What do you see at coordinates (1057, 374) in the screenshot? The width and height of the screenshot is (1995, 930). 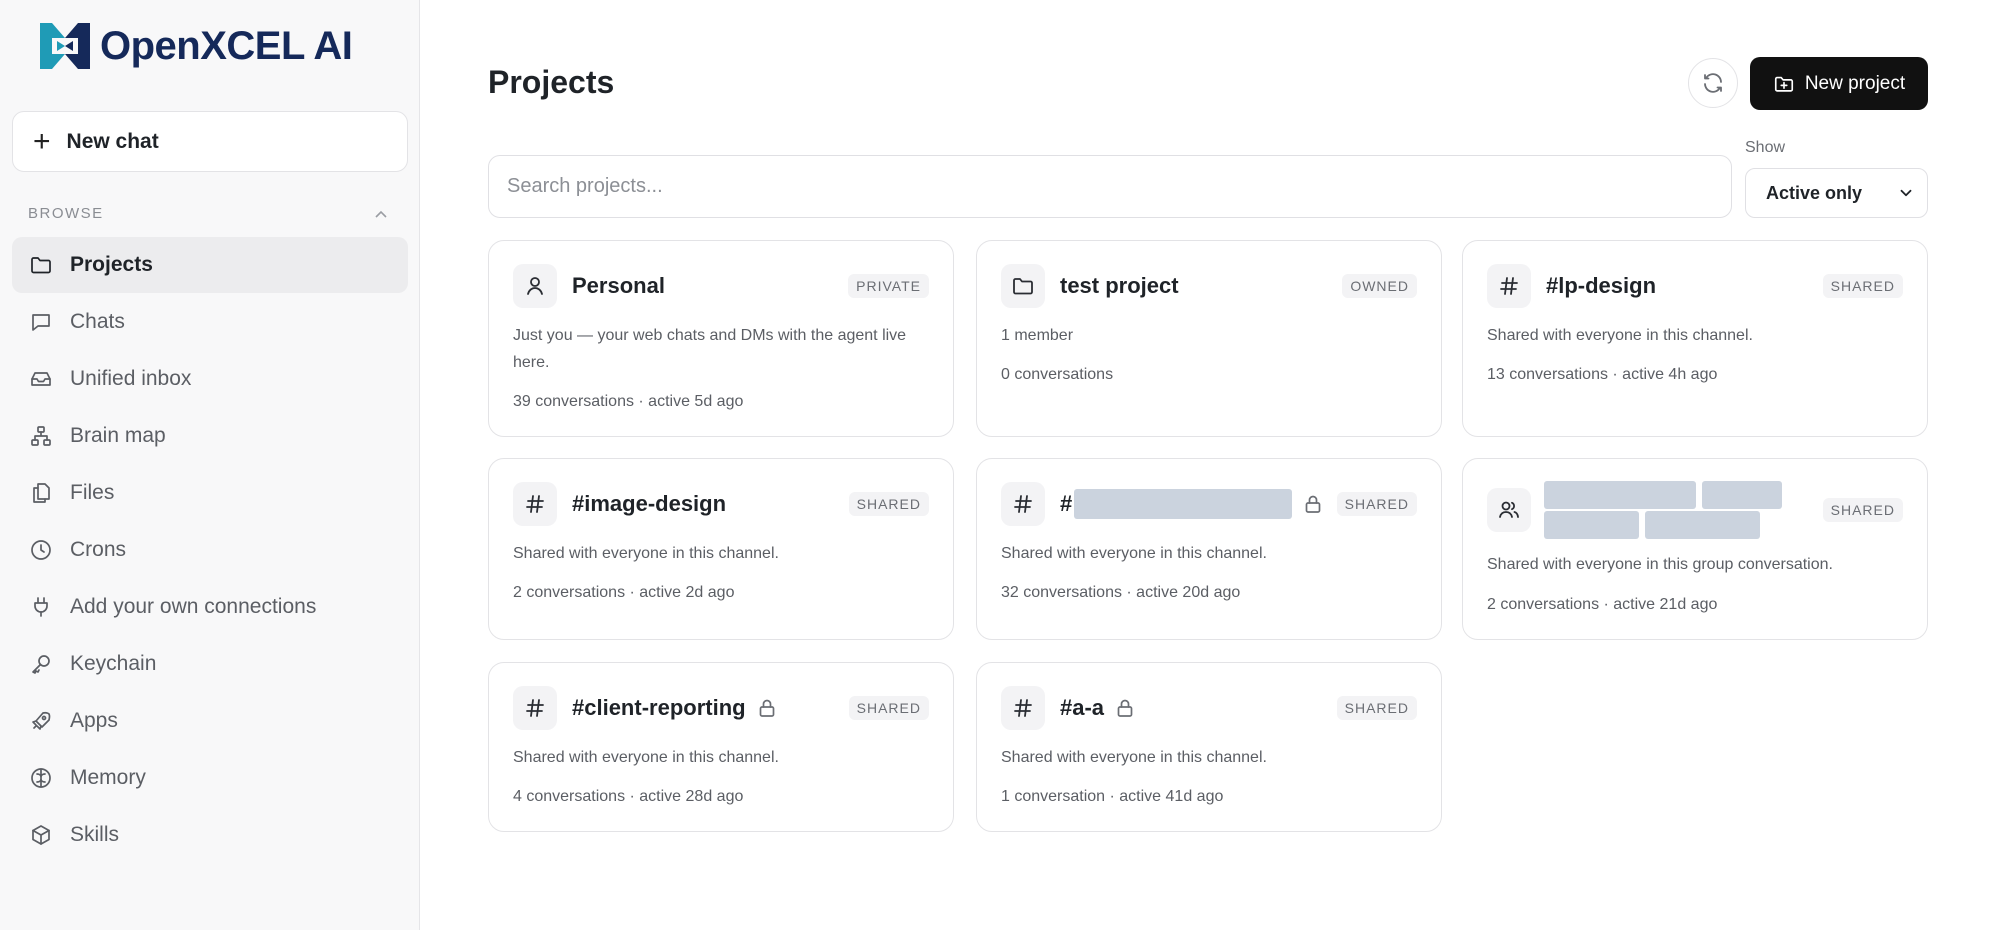 I see `project-meta: 0 conversations` at bounding box center [1057, 374].